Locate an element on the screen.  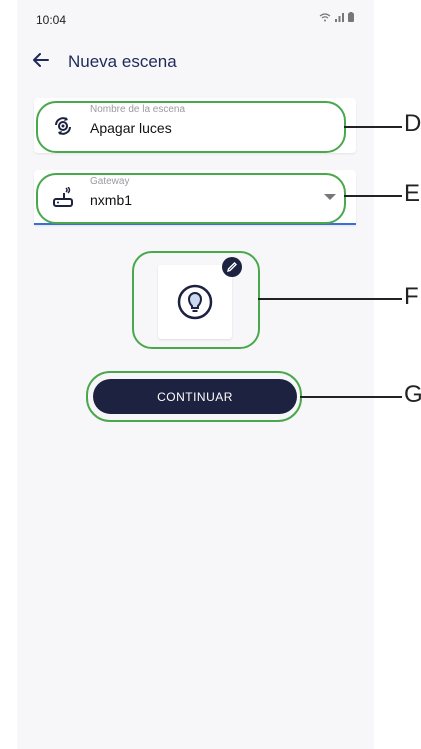
status-time: 10:04 is located at coordinates (51, 20).